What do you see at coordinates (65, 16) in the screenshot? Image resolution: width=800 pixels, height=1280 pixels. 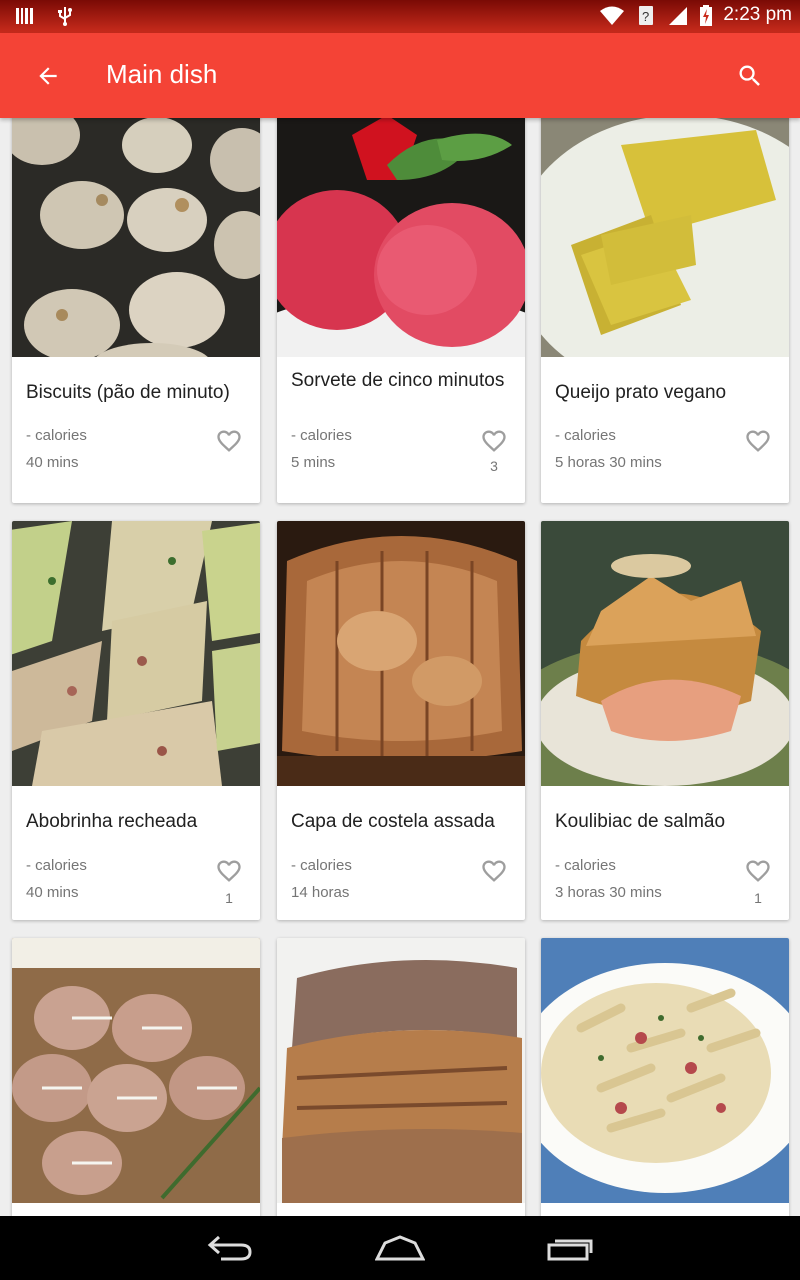 I see `usb-icon` at bounding box center [65, 16].